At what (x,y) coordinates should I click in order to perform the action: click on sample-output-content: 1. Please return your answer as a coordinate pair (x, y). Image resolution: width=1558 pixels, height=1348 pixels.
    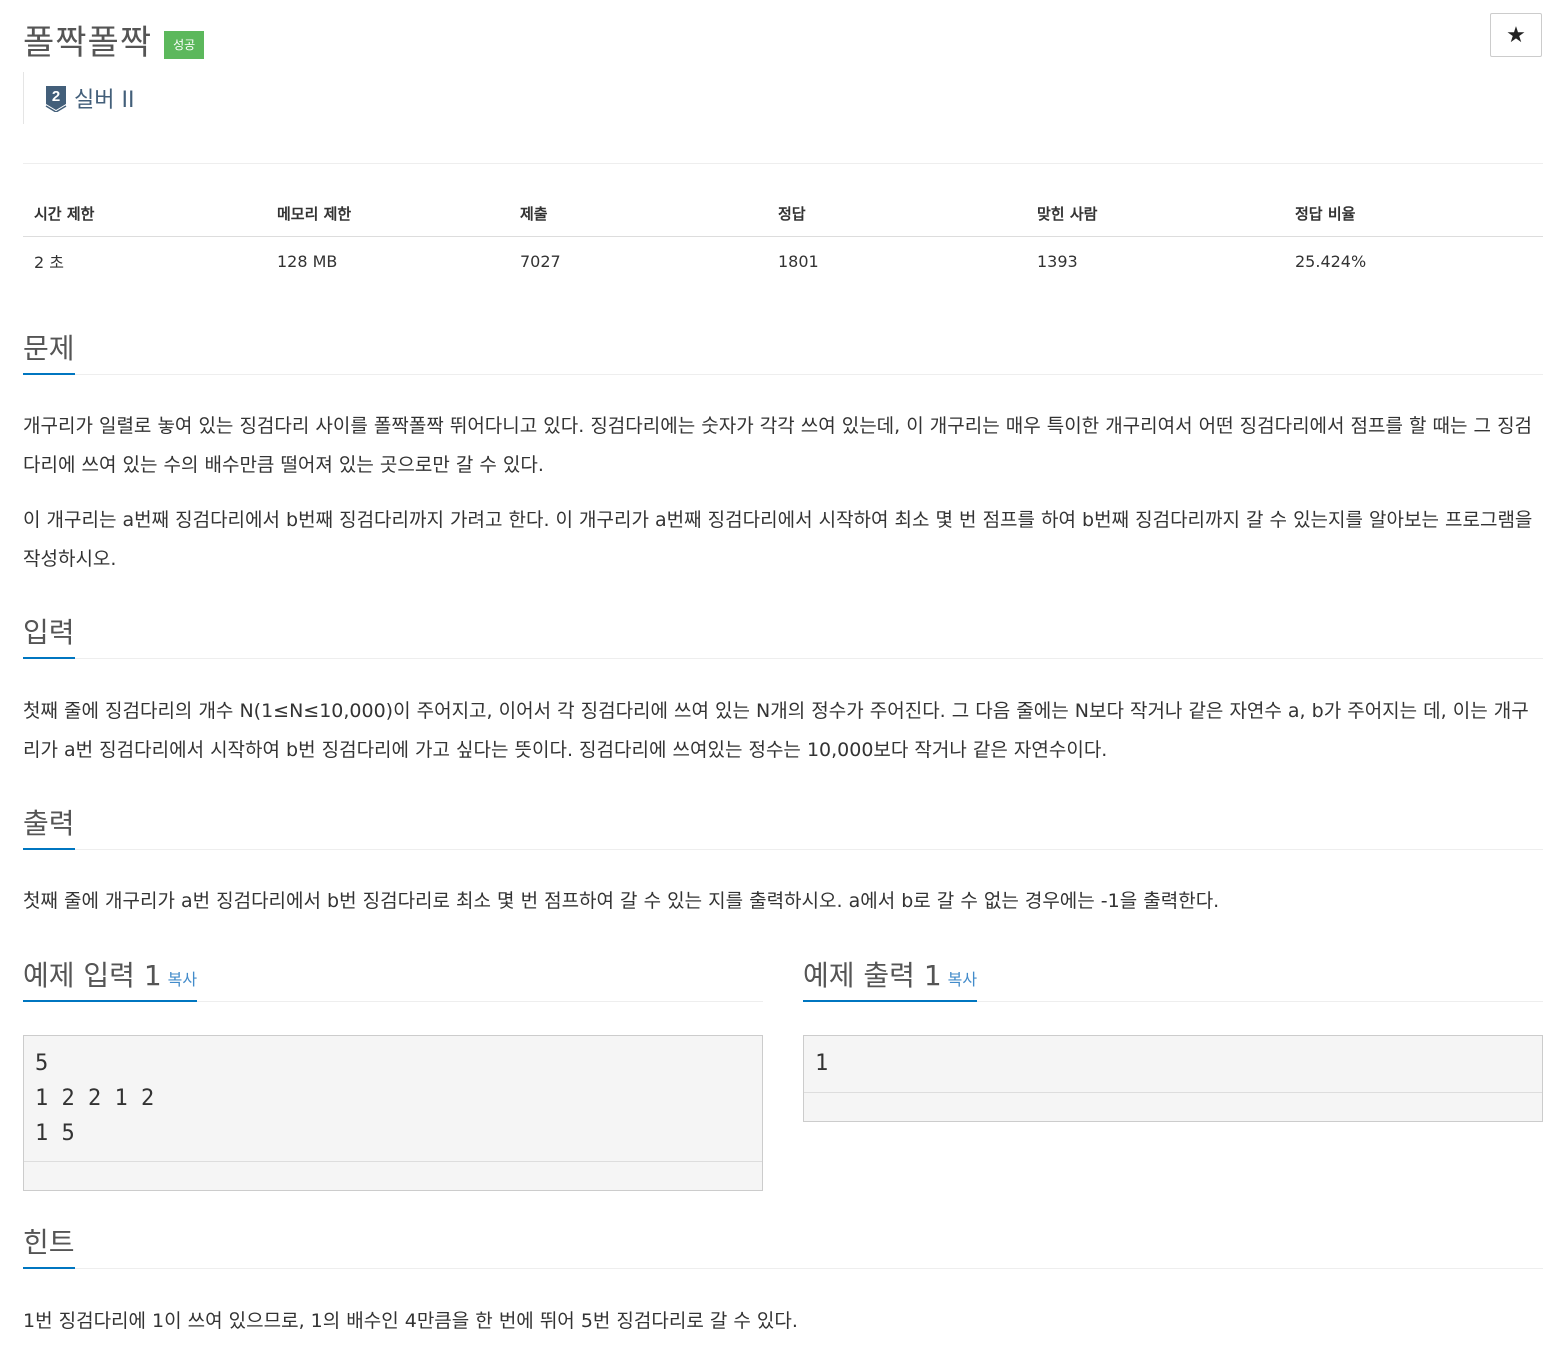
    Looking at the image, I should click on (822, 1063).